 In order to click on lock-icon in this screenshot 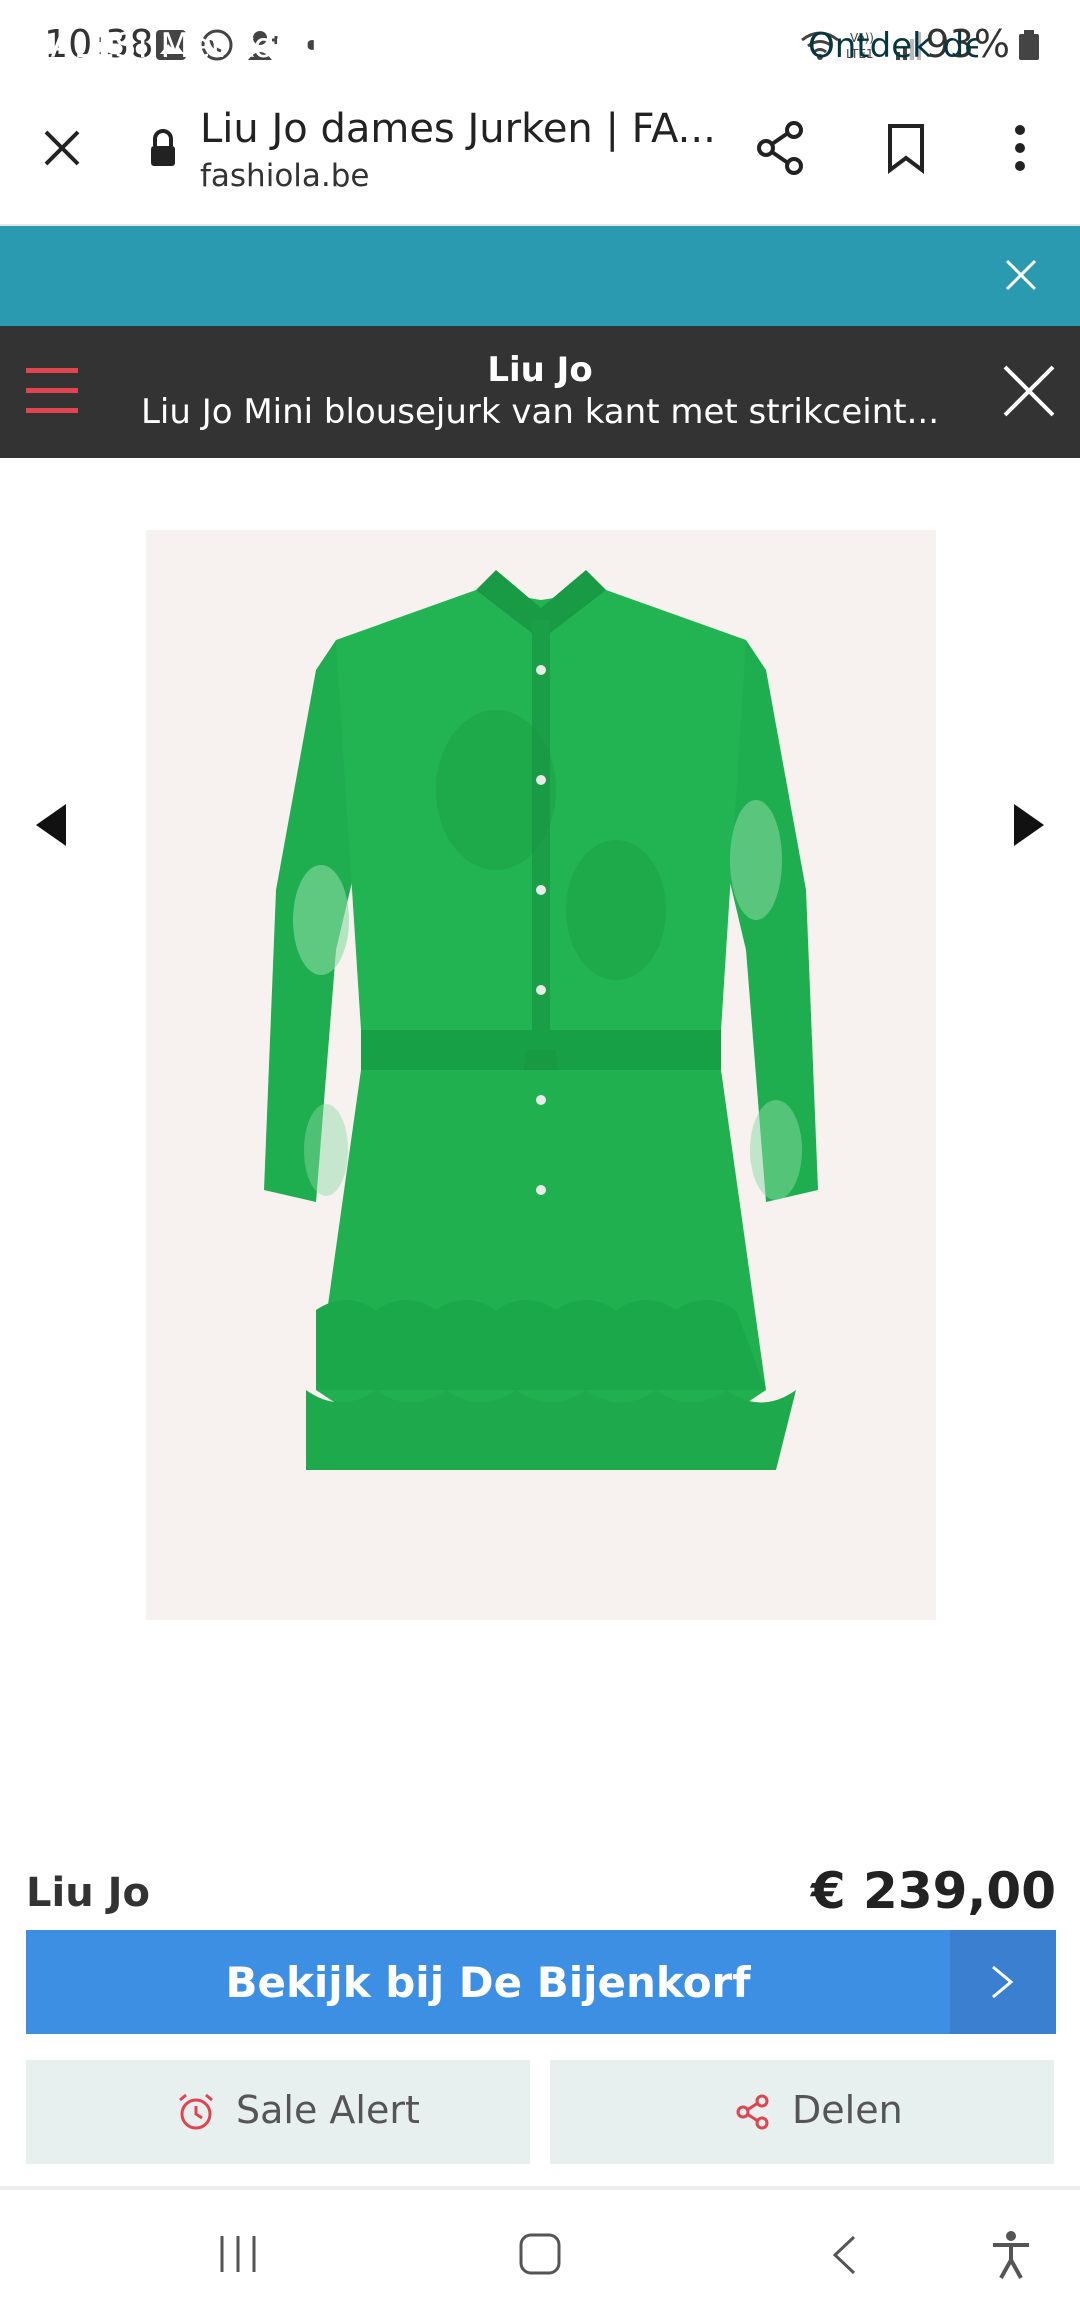, I will do `click(163, 147)`.